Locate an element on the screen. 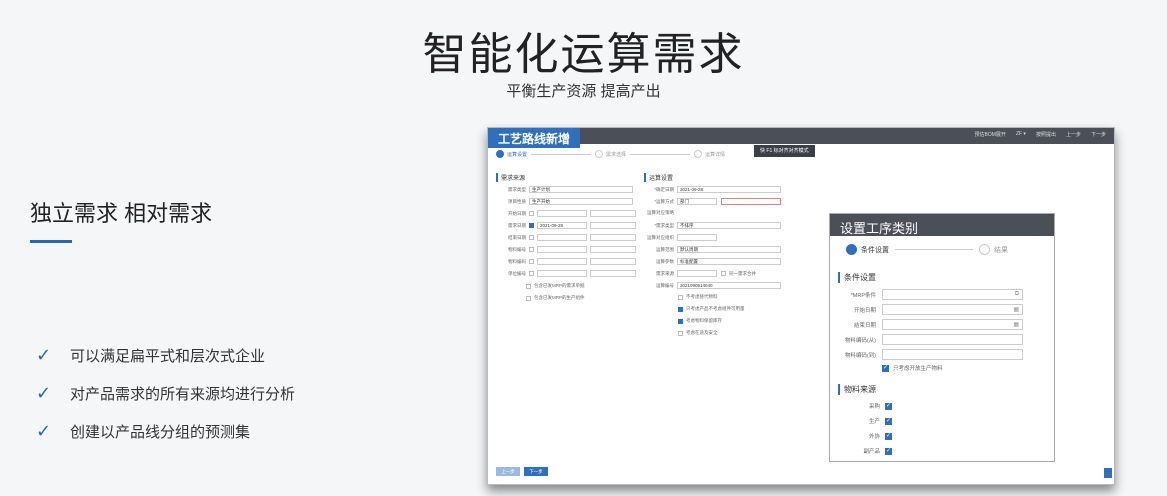 This screenshot has width=1167, height=496. prev-button: 上一步 is located at coordinates (508, 471).